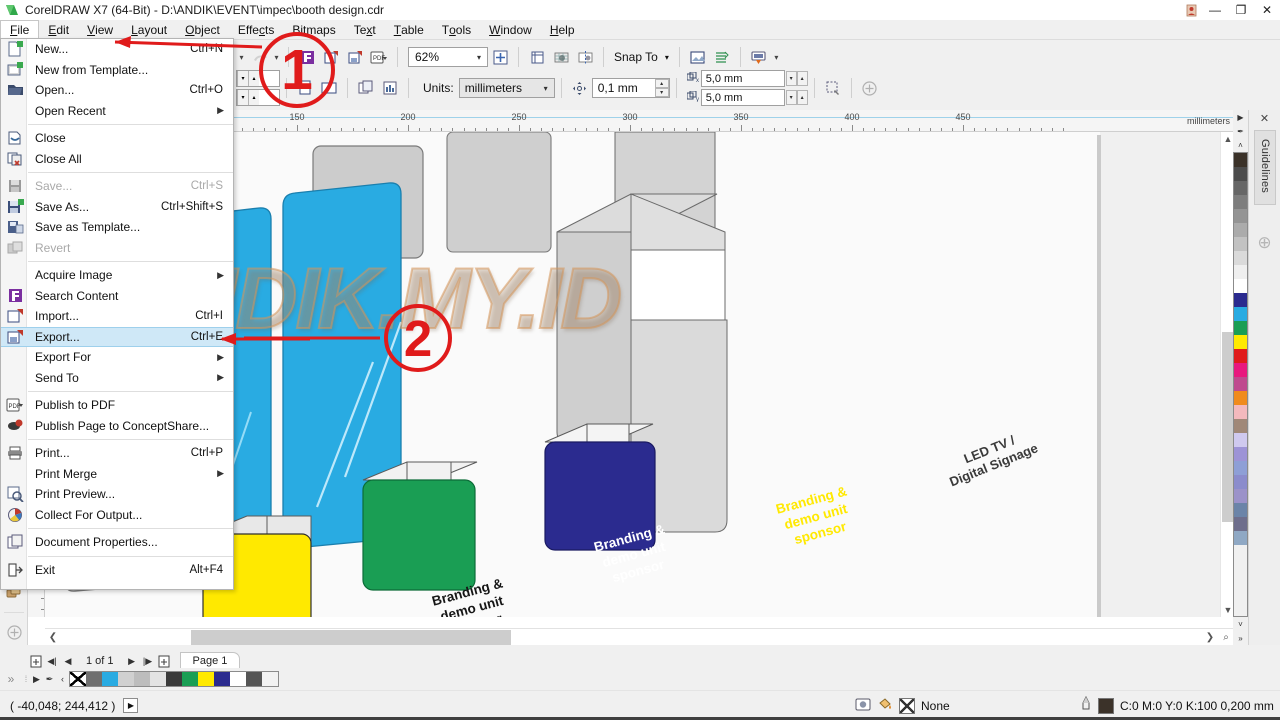 This screenshot has width=1280, height=720. What do you see at coordinates (149, 30) in the screenshot?
I see `menu-layout: Layout` at bounding box center [149, 30].